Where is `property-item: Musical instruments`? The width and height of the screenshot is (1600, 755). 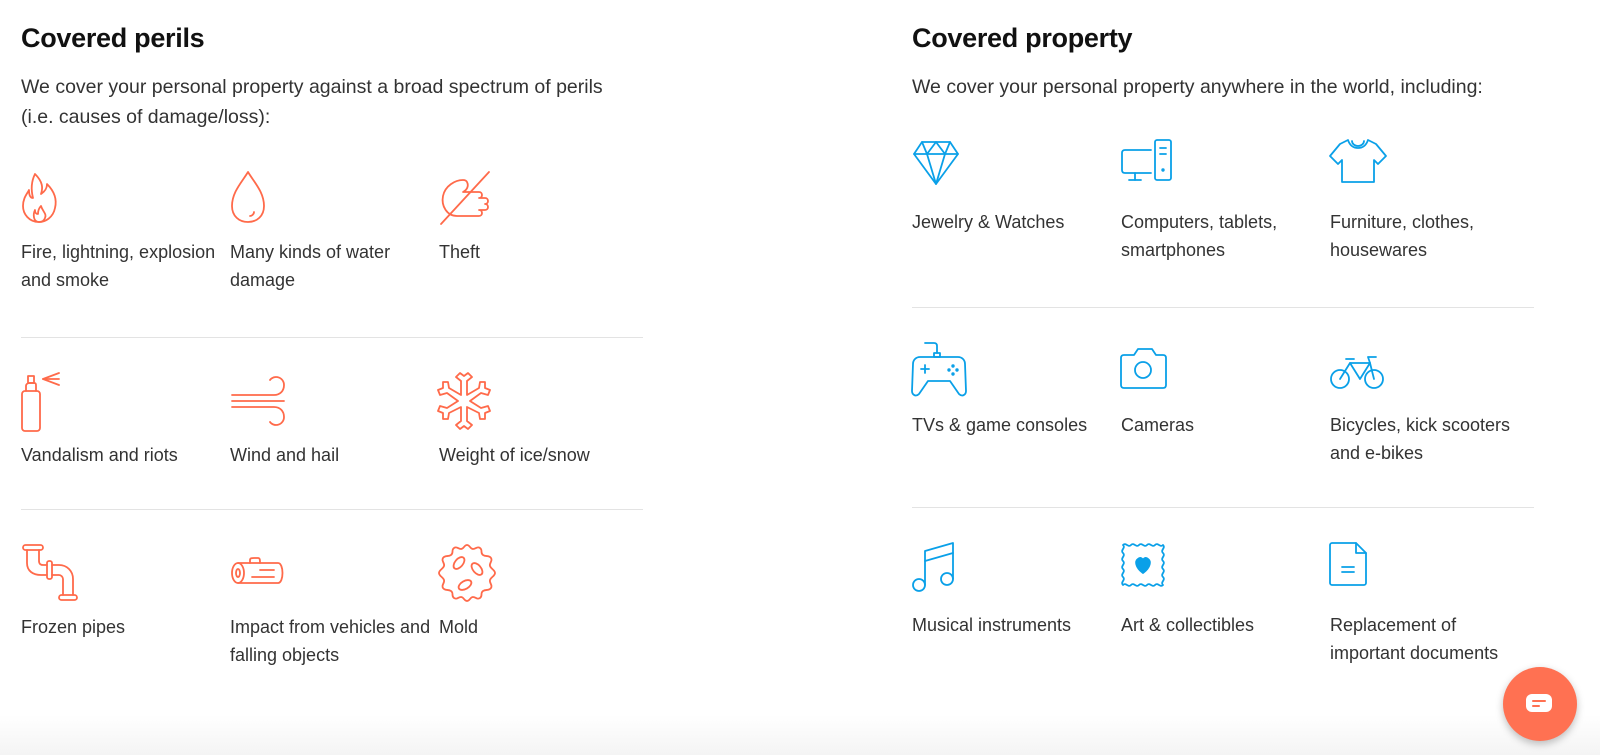 property-item: Musical instruments is located at coordinates (1016, 614).